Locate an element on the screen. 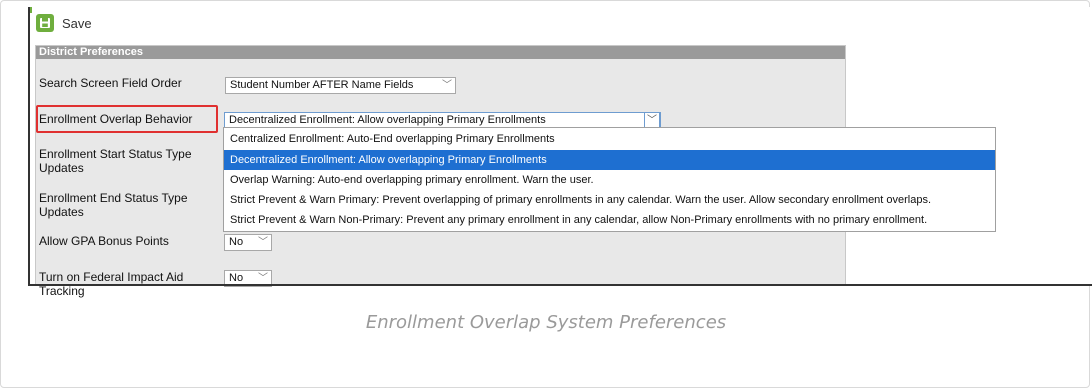 This screenshot has width=1092, height=390. toolbar: Save is located at coordinates (64, 23).